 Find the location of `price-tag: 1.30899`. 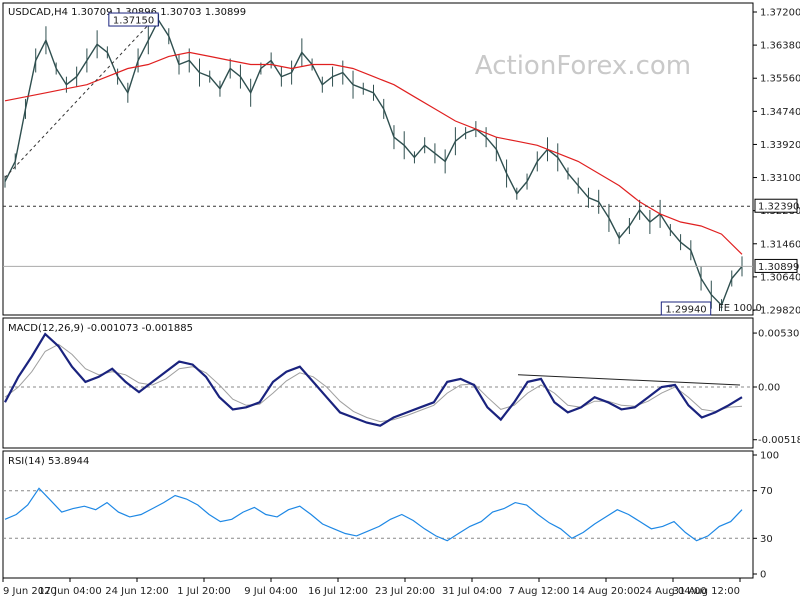

price-tag: 1.30899 is located at coordinates (776, 265).